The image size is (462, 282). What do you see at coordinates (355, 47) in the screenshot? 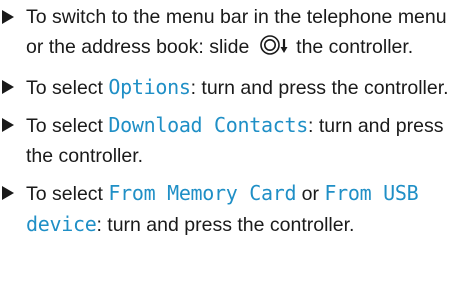
I see `step-text: the controller.` at bounding box center [355, 47].